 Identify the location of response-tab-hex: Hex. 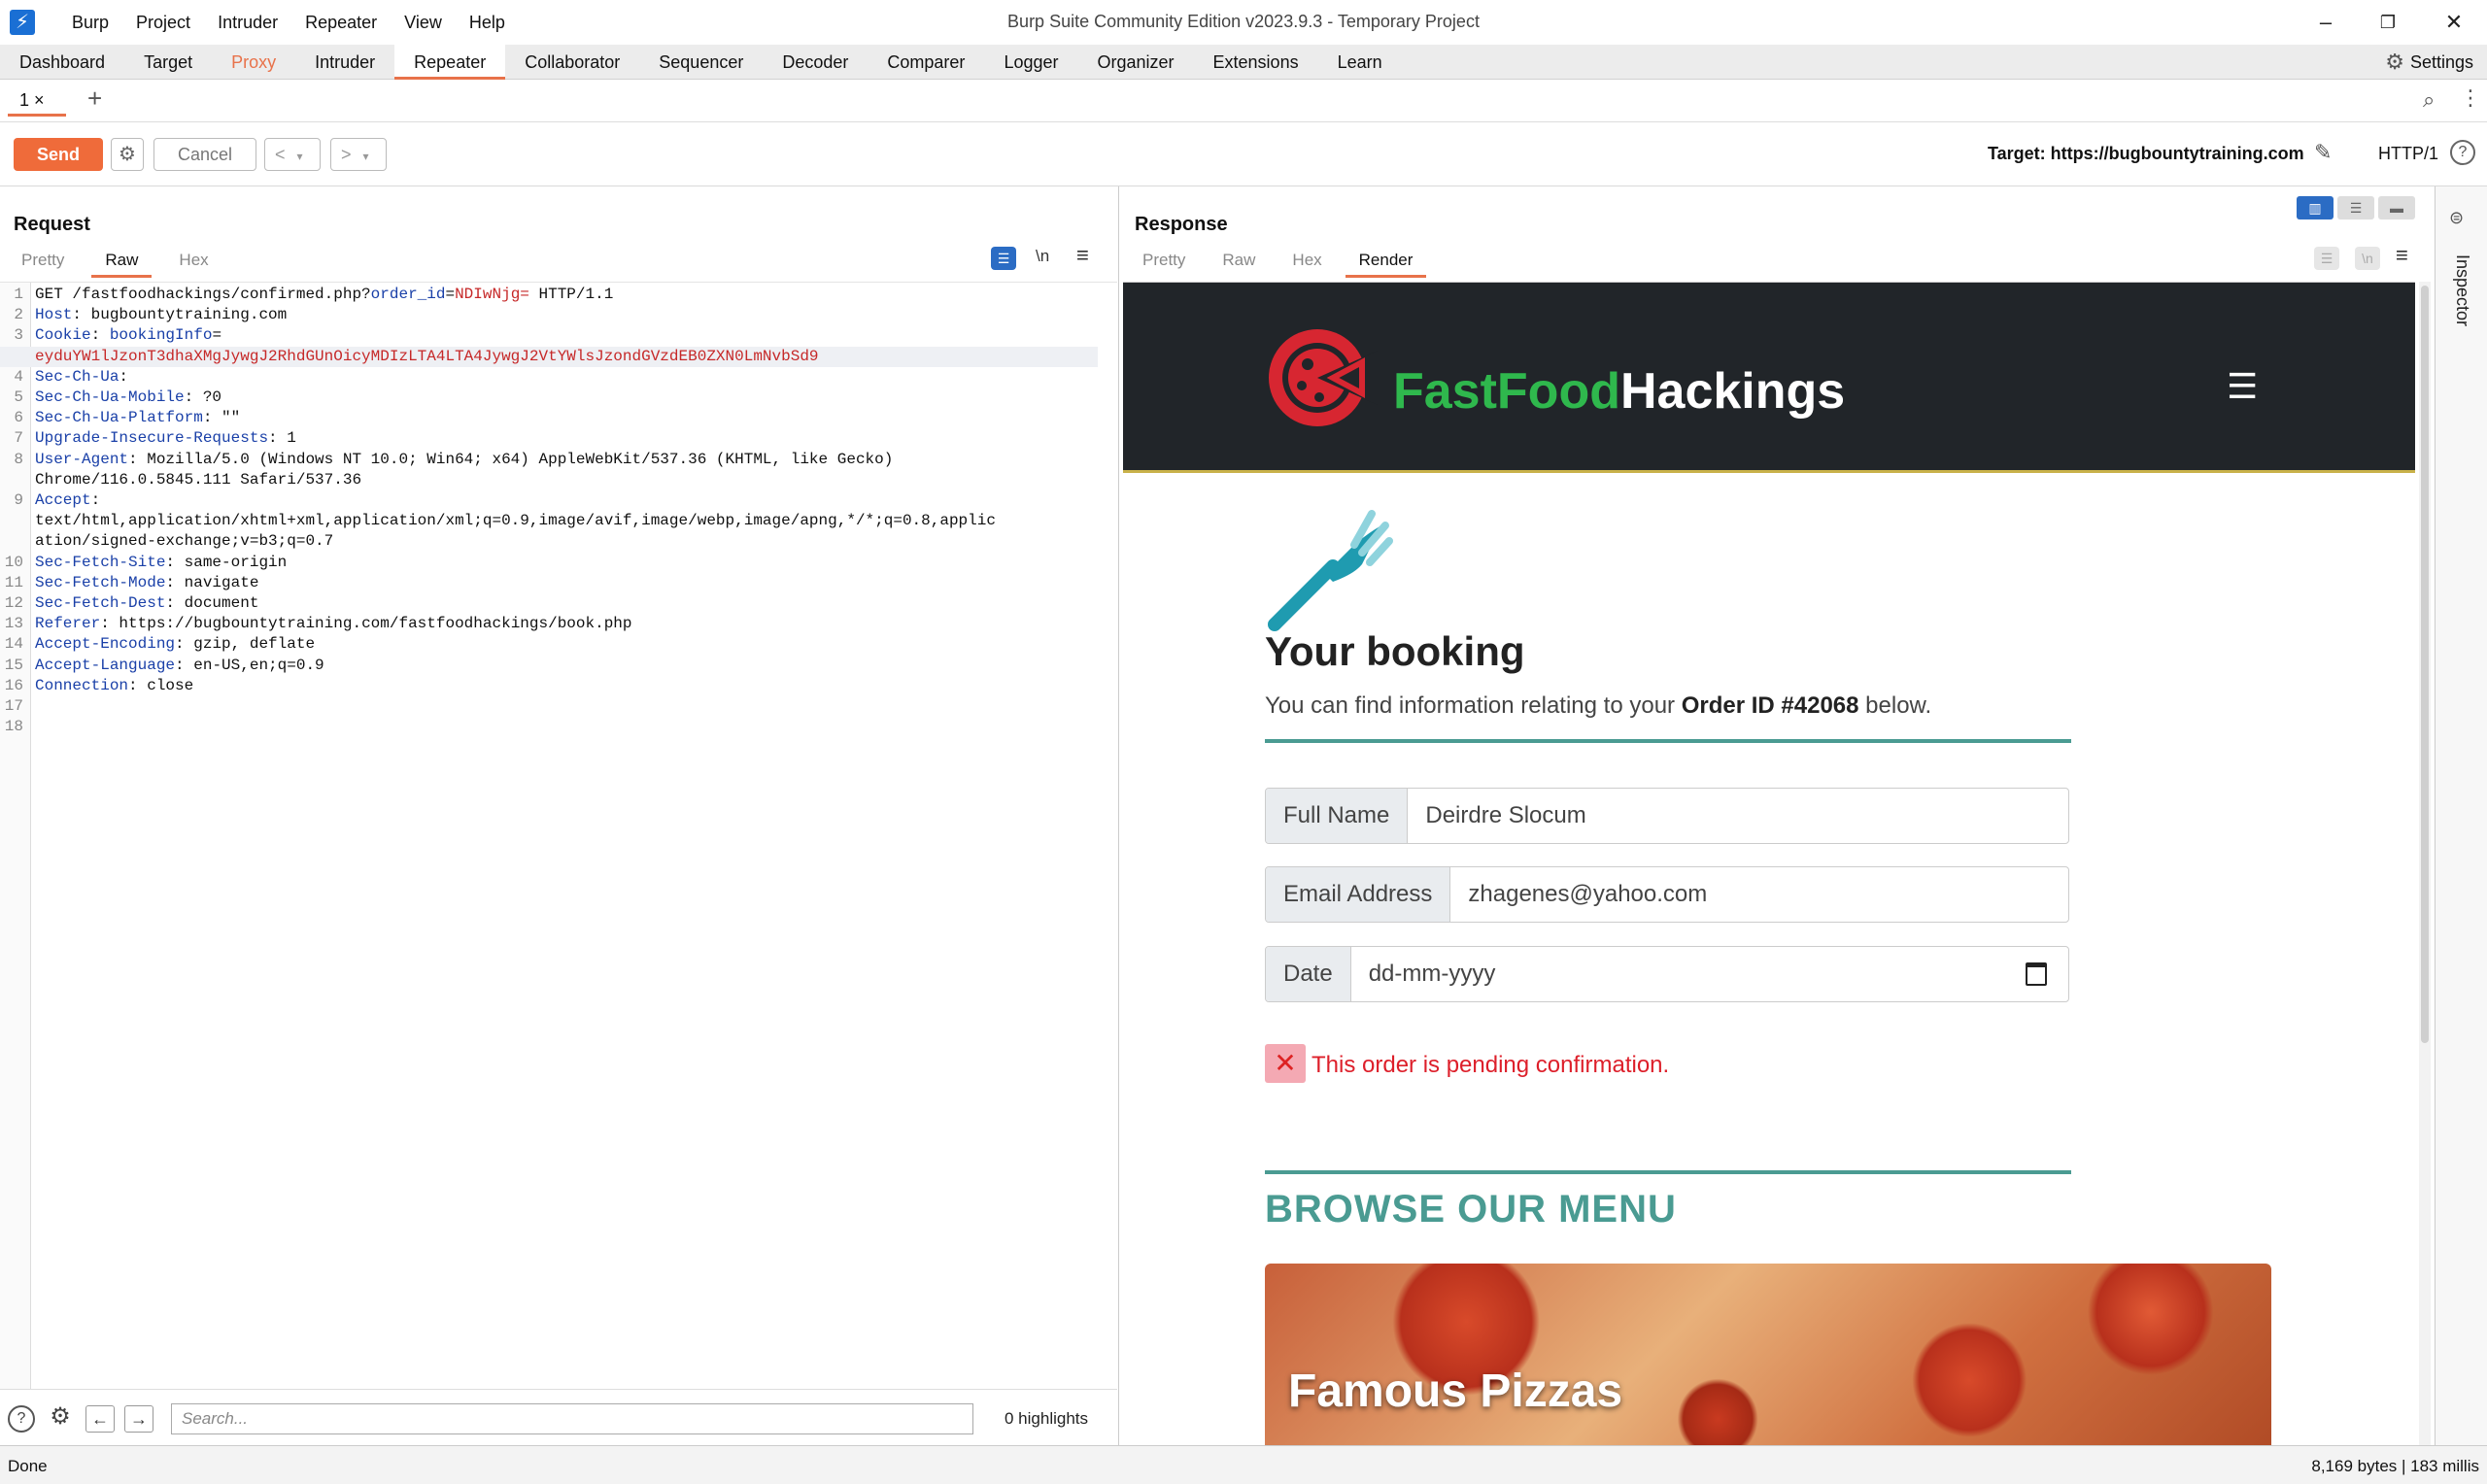
(1306, 263).